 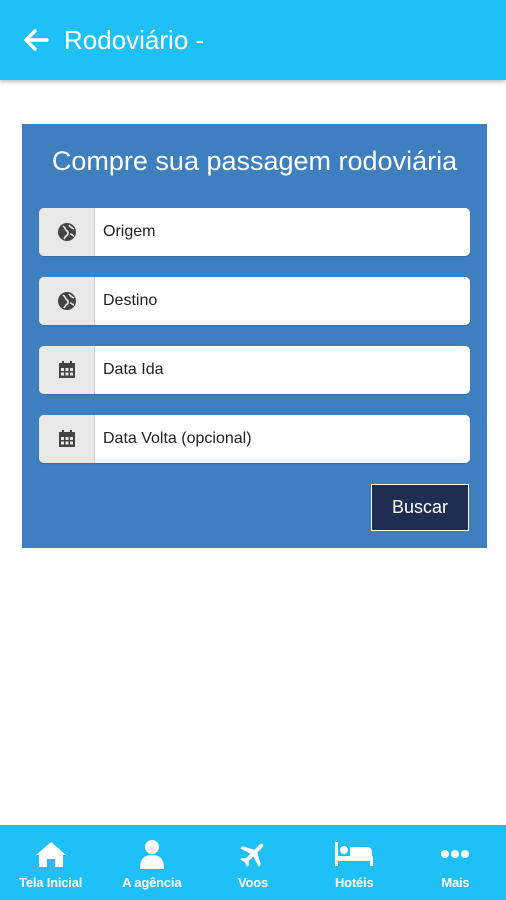 I want to click on nav-label-agency: A agência, so click(x=152, y=882).